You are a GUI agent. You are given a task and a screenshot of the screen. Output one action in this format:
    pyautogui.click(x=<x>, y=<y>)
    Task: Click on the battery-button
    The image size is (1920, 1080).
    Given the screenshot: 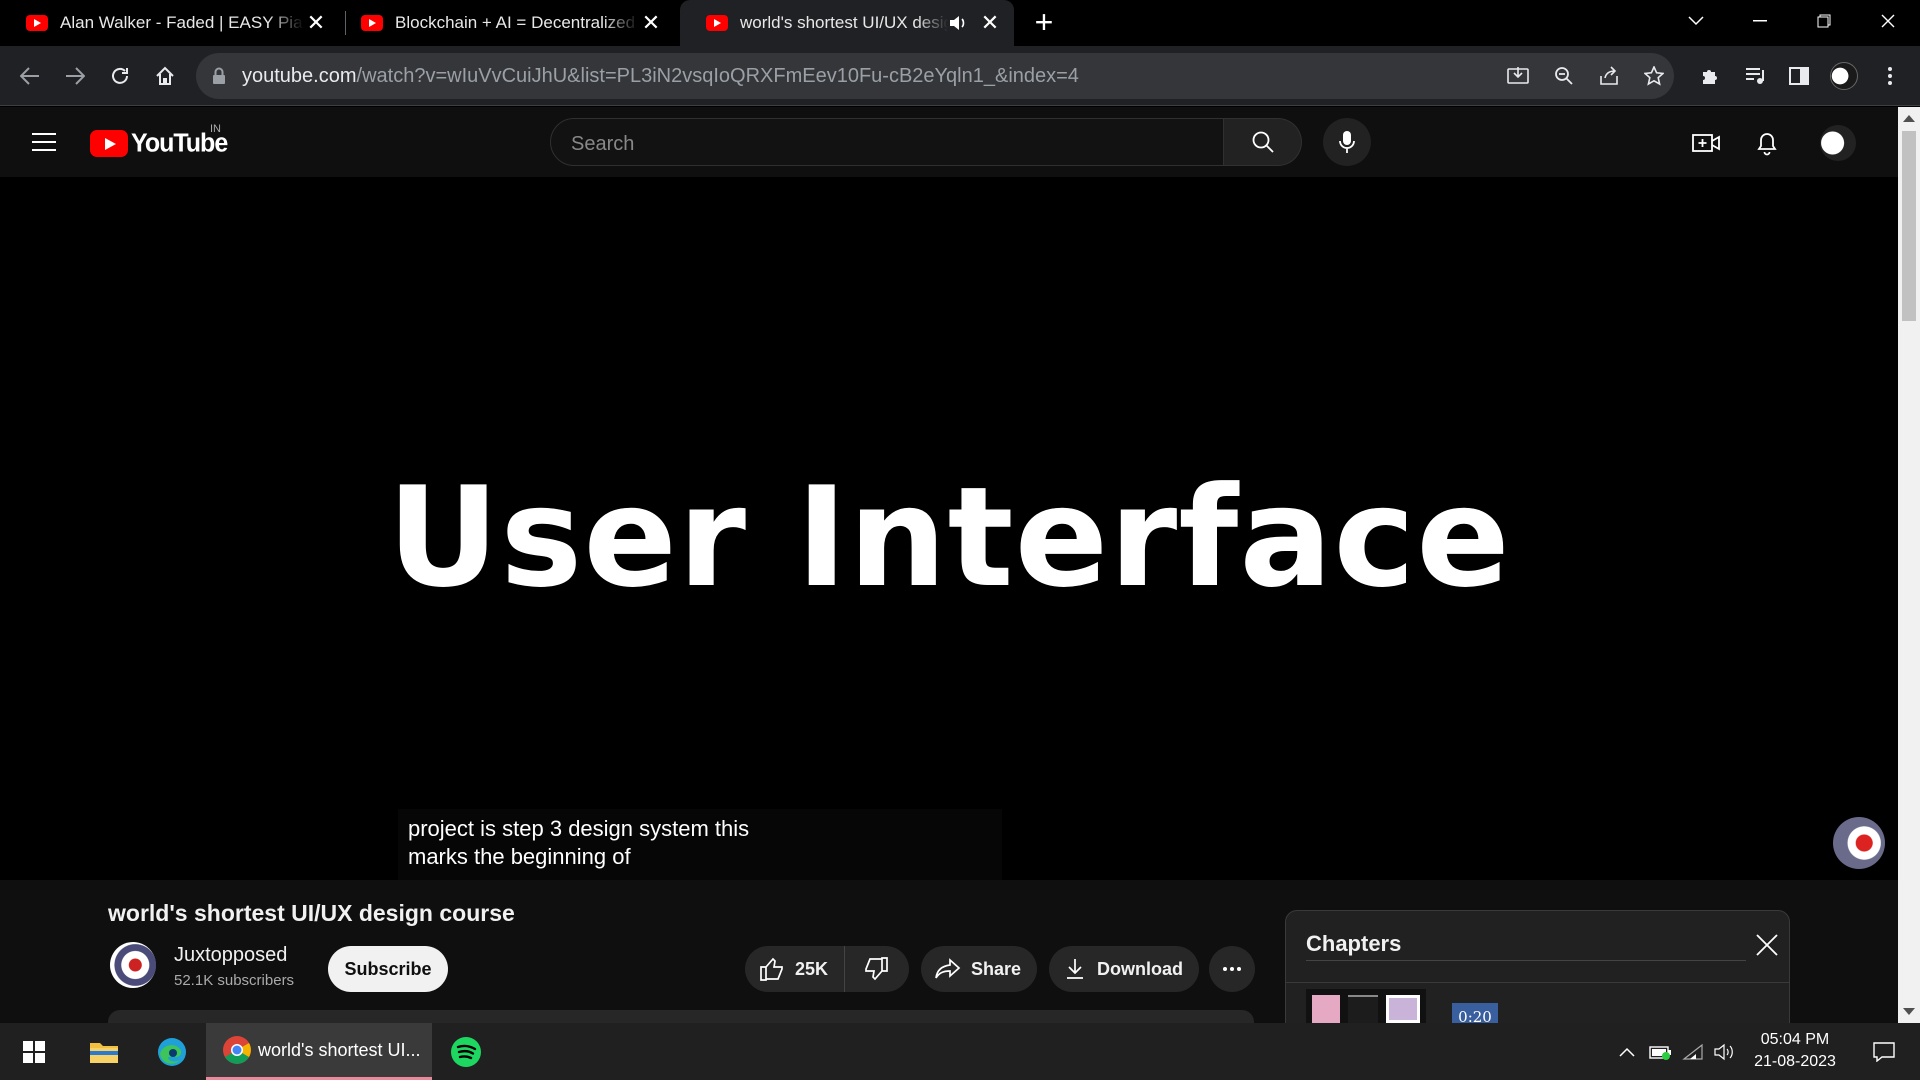 What is the action you would take?
    pyautogui.click(x=1661, y=1051)
    